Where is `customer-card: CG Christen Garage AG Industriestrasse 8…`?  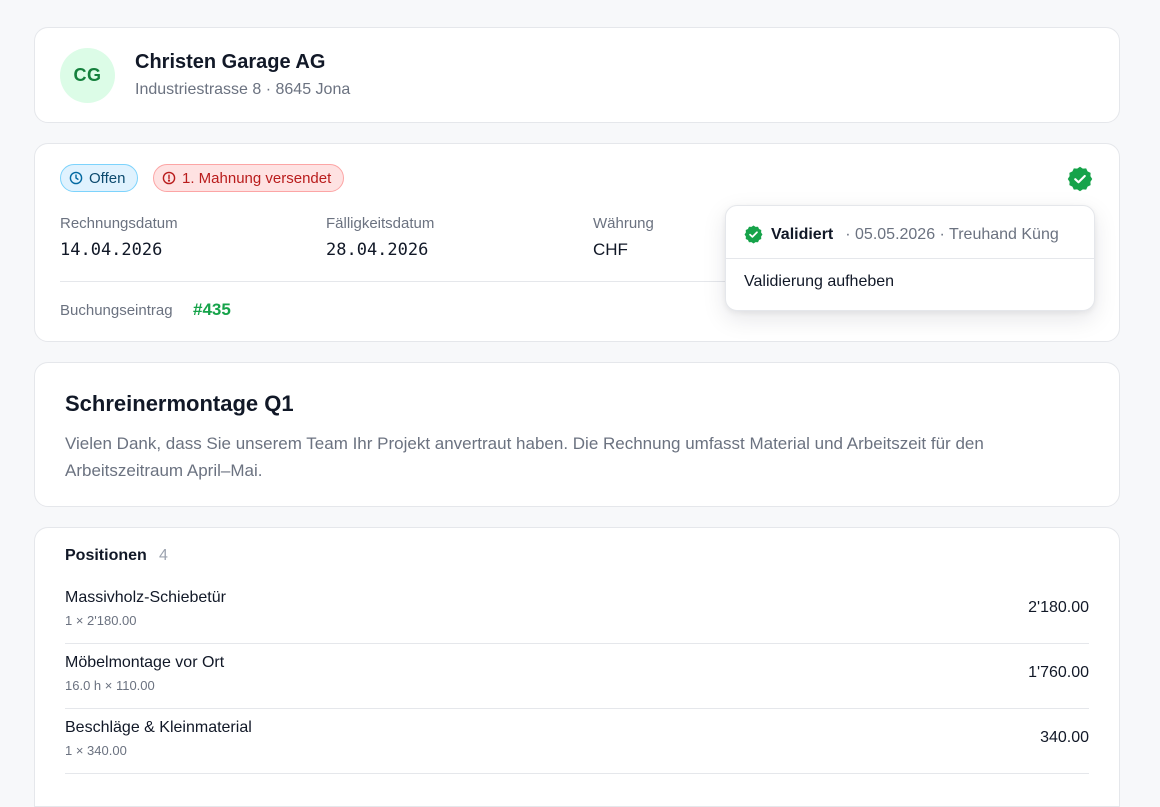 customer-card: CG Christen Garage AG Industriestrasse 8… is located at coordinates (577, 75).